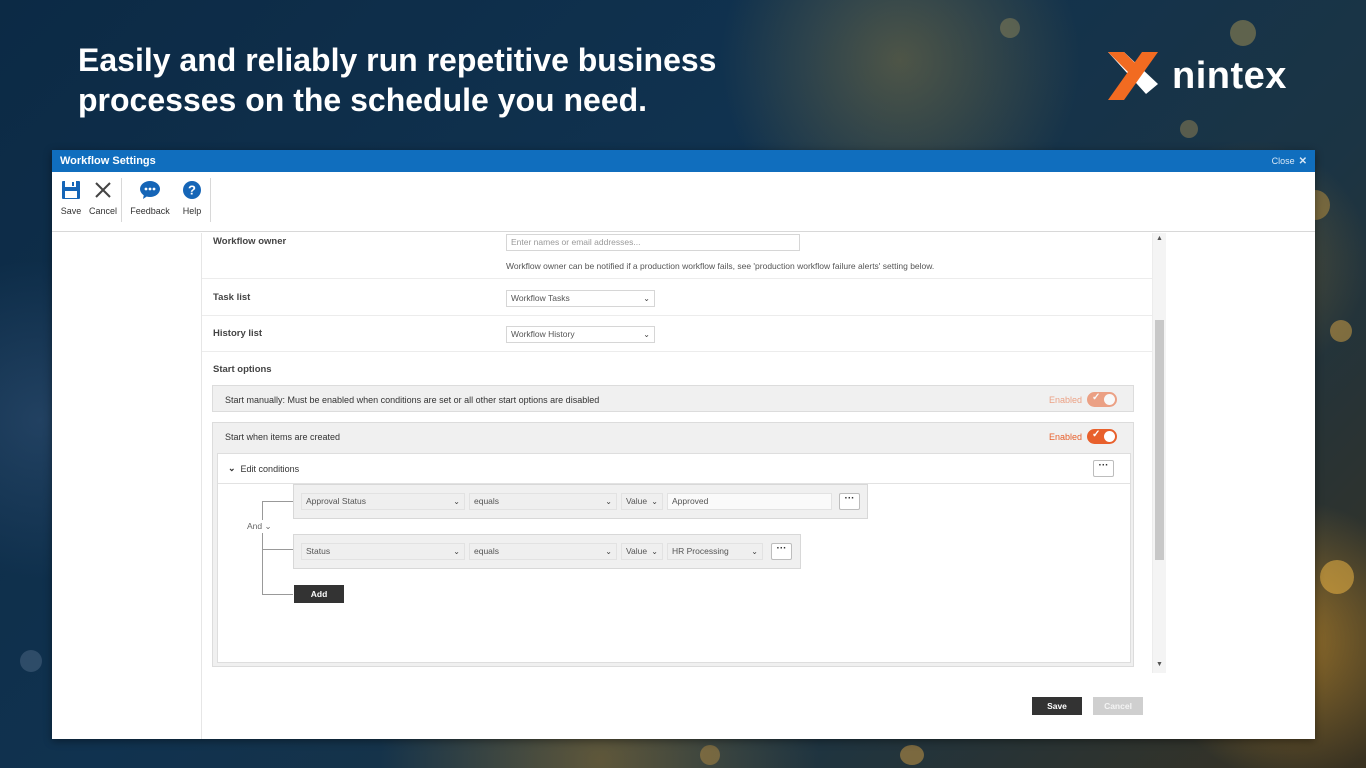 The height and width of the screenshot is (768, 1366). I want to click on cancel-ribbon-button: Cancel, so click(103, 197).